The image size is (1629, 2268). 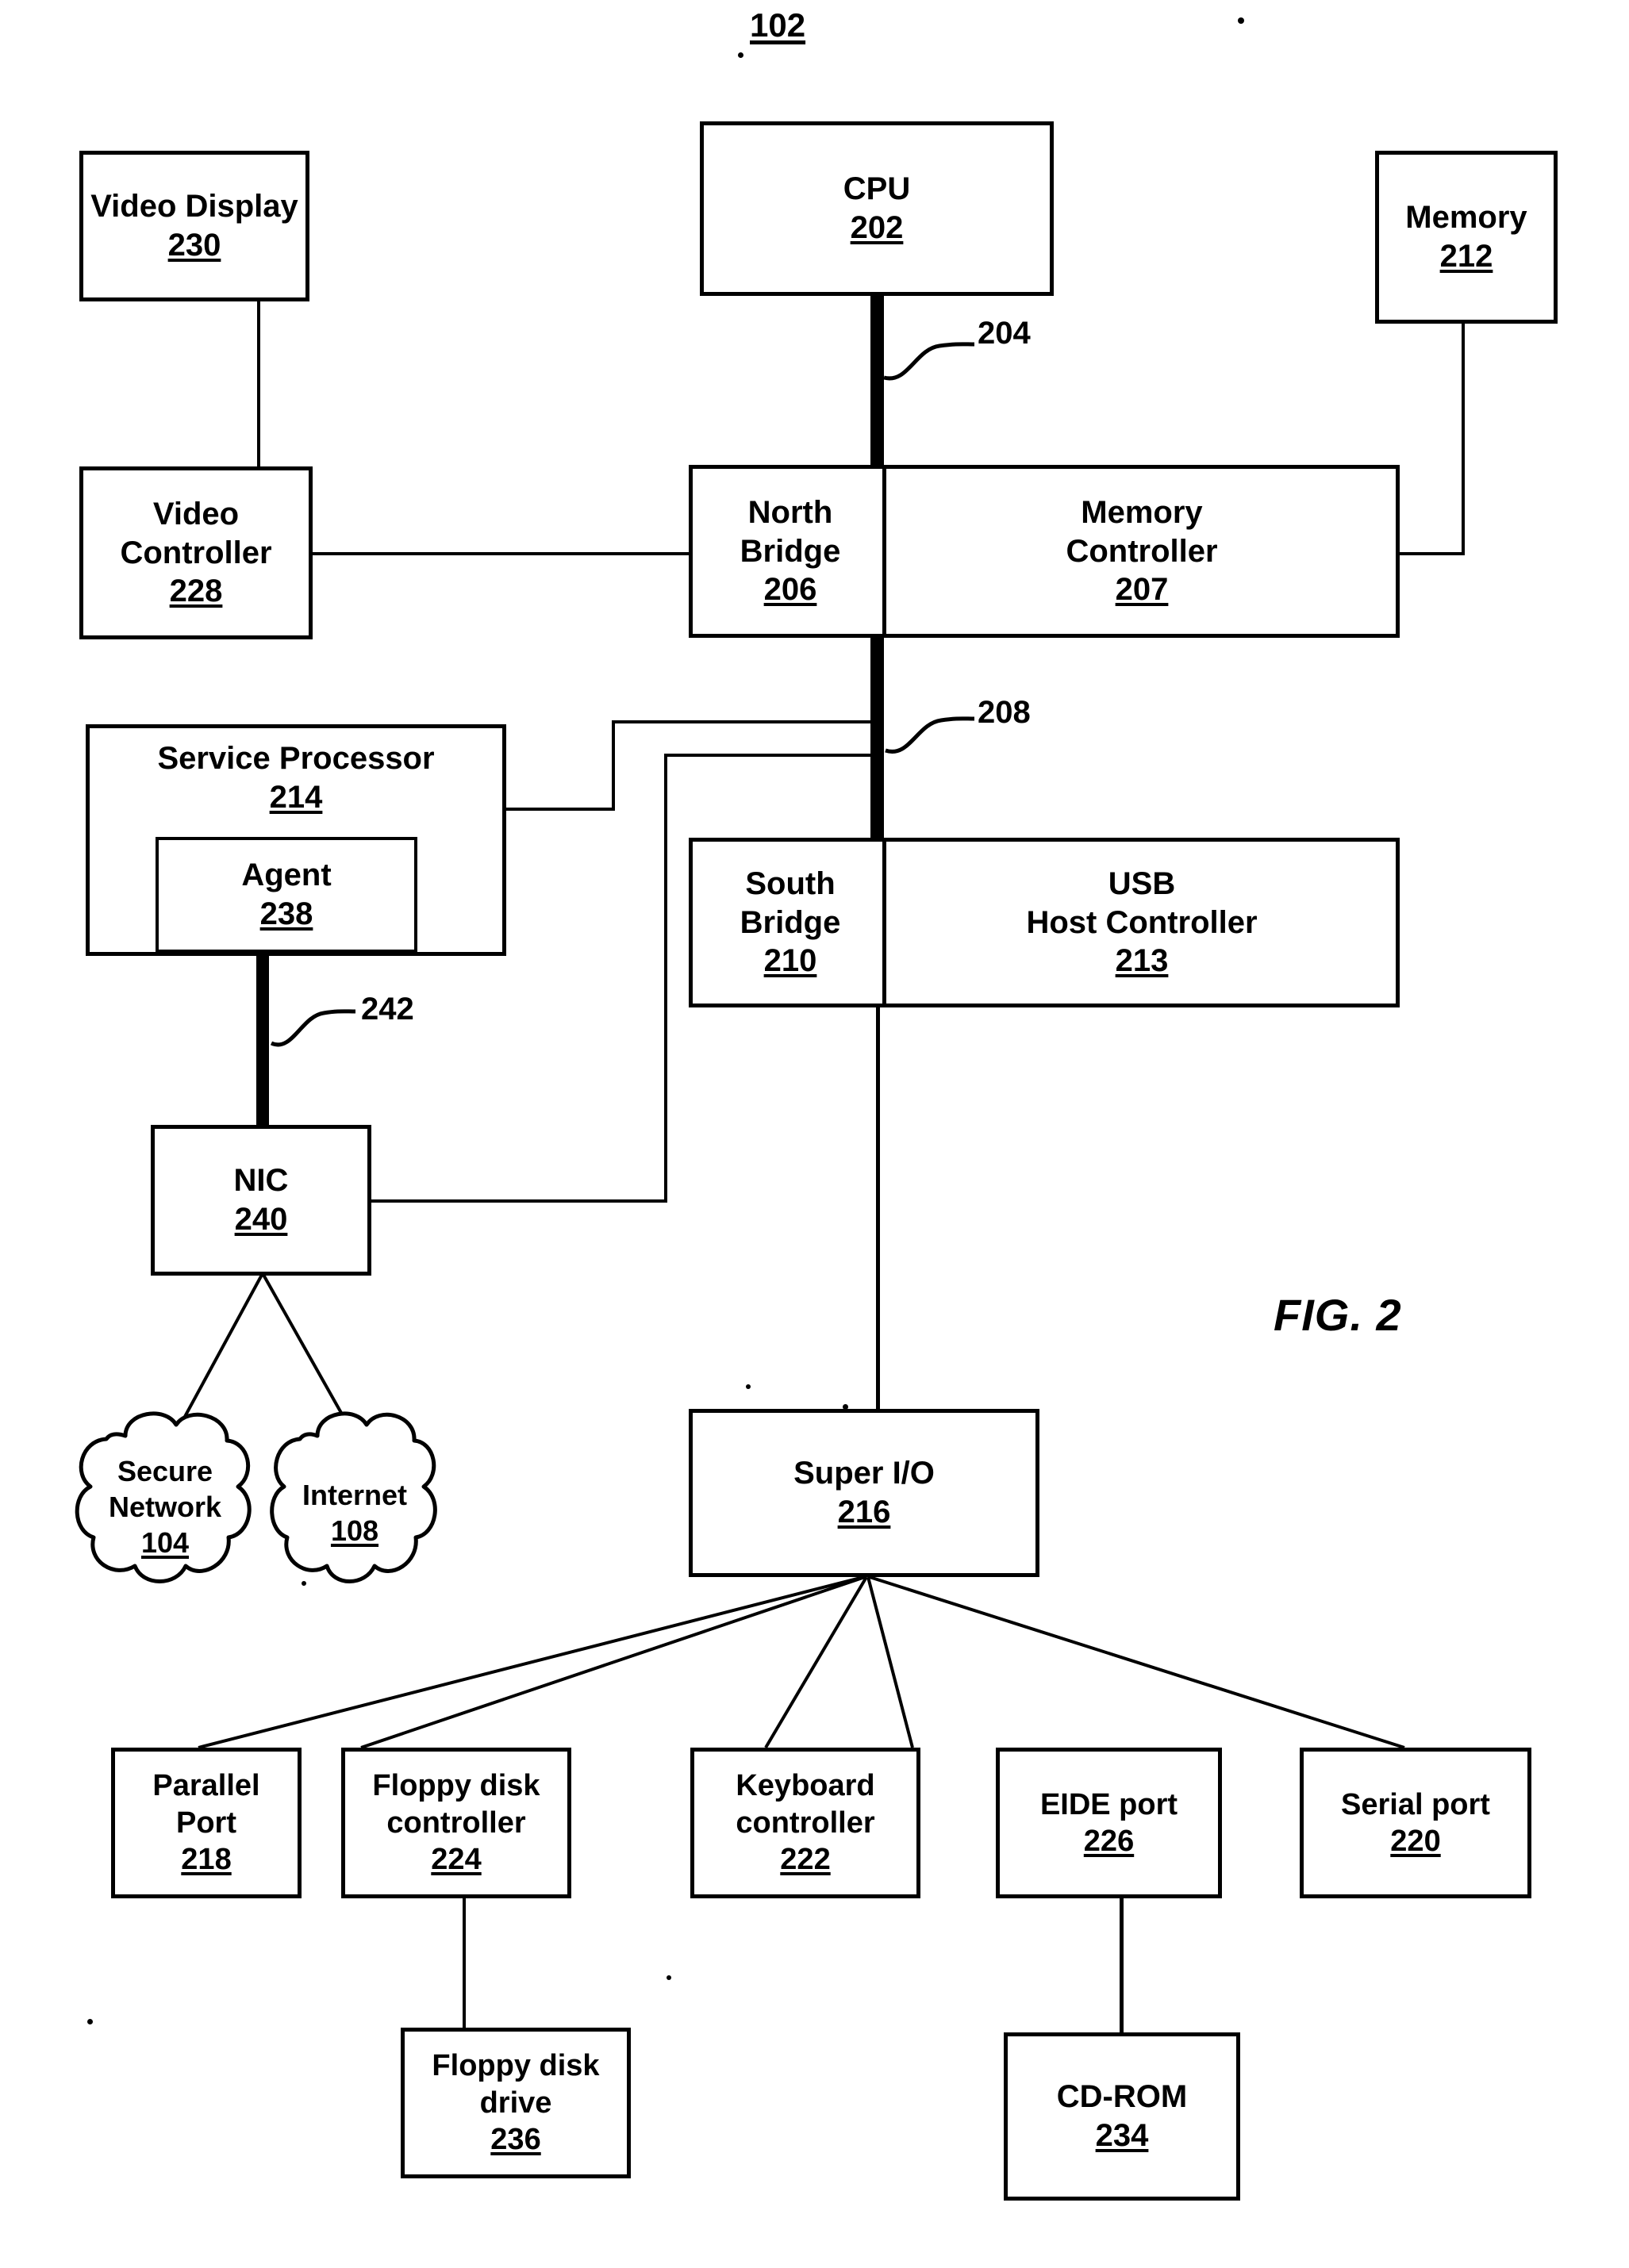 I want to click on secure-network-line2: Network, so click(x=165, y=1507).